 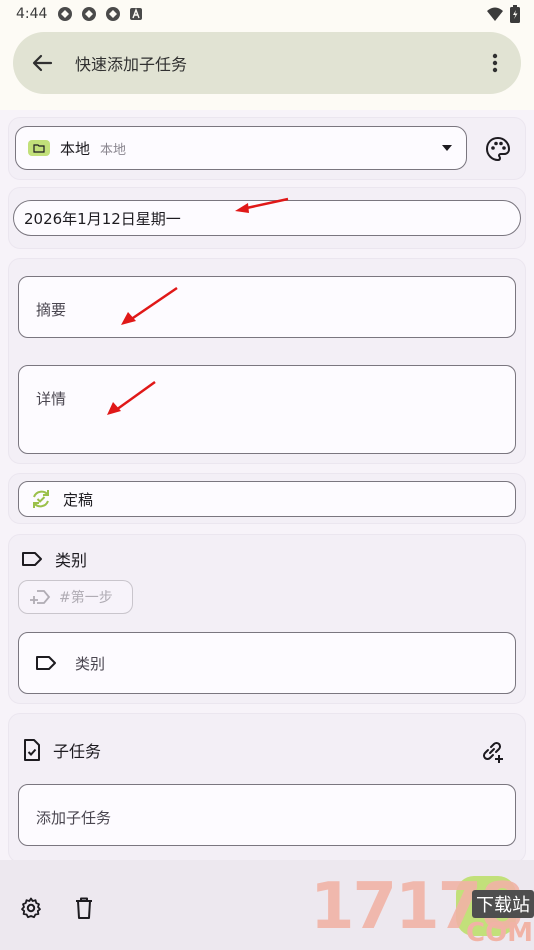 I want to click on add-label-icon, so click(x=40, y=597).